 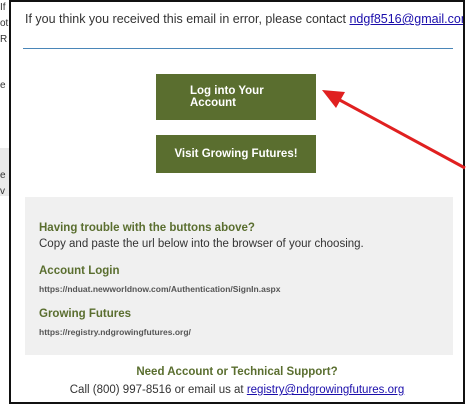 I want to click on visit-button-label: Visit Growing Futures!, so click(x=236, y=154).